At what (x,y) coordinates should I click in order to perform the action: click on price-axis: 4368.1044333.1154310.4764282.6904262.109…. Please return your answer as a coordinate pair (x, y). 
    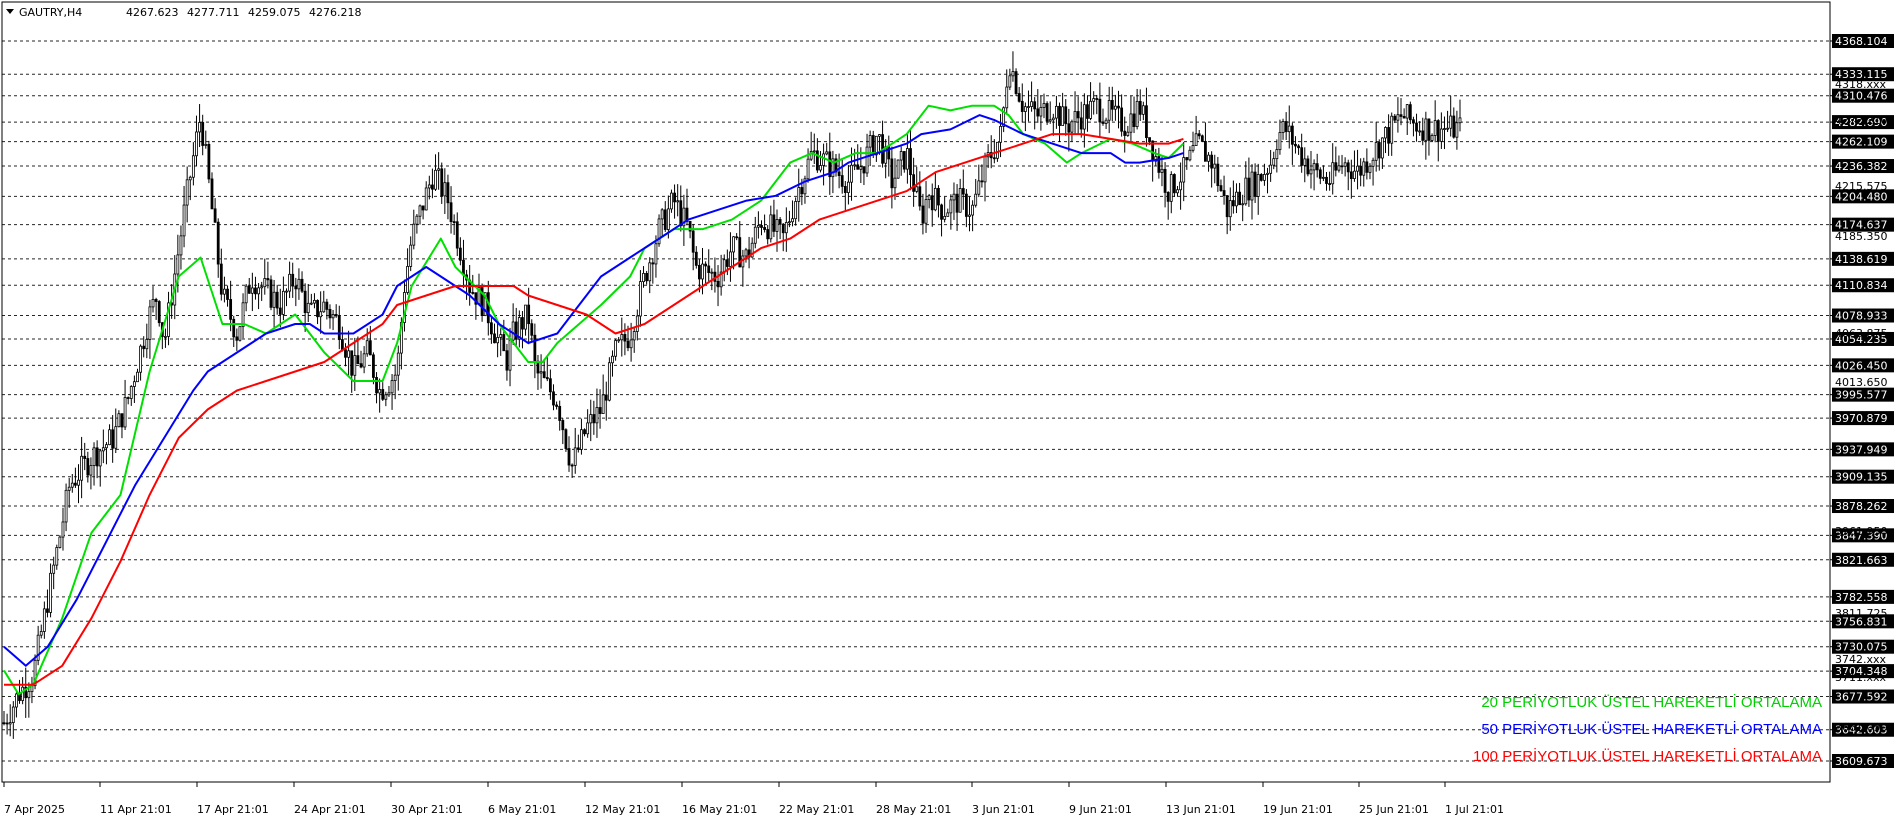
    Looking at the image, I should click on (1862, 401).